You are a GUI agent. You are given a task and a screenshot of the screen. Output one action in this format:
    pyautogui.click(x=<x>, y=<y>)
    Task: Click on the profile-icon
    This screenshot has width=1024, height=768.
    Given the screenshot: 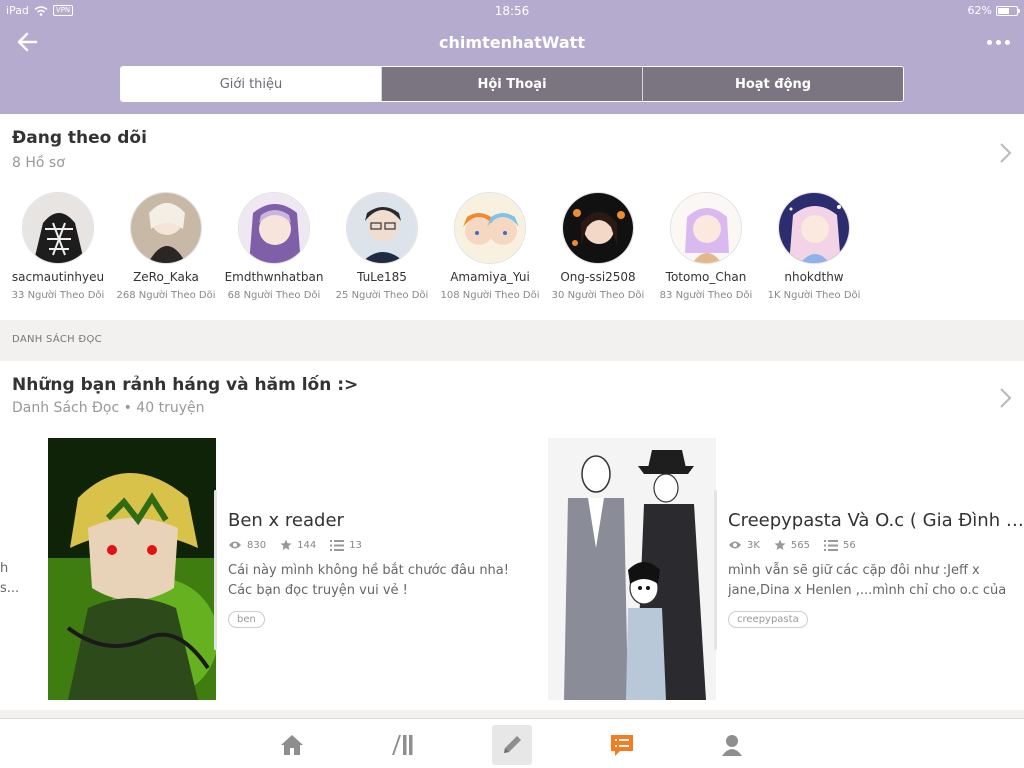 What is the action you would take?
    pyautogui.click(x=732, y=745)
    